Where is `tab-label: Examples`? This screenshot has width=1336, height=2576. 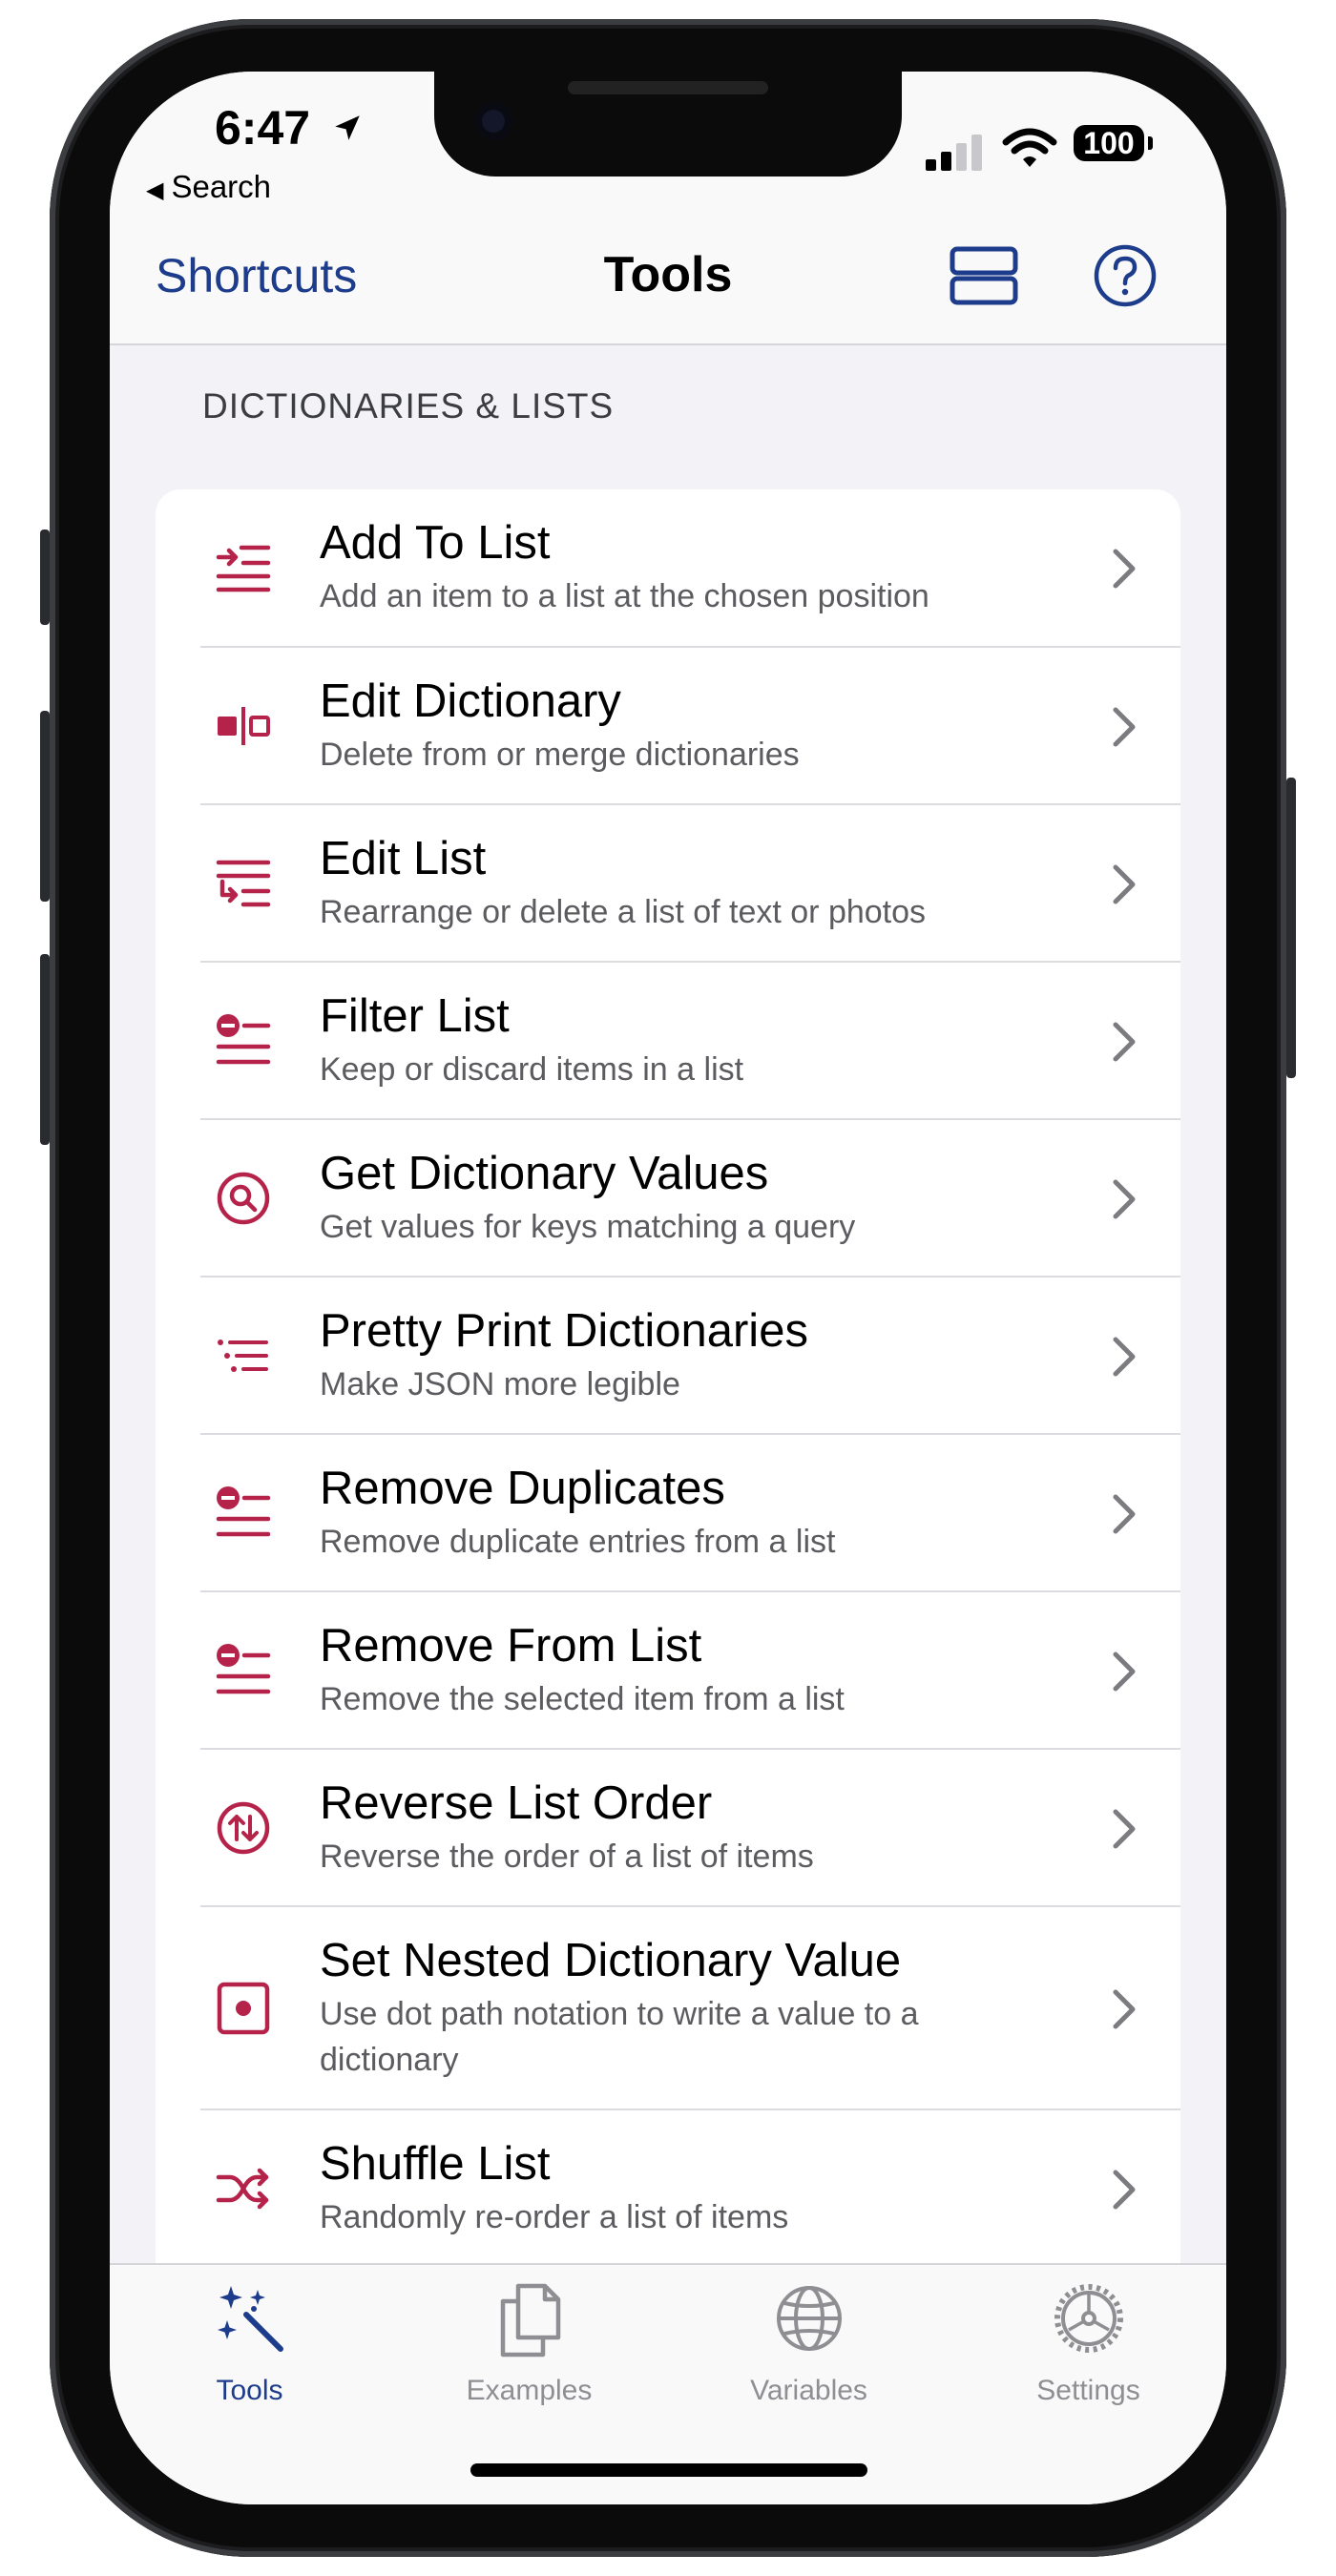 tab-label: Examples is located at coordinates (529, 2390).